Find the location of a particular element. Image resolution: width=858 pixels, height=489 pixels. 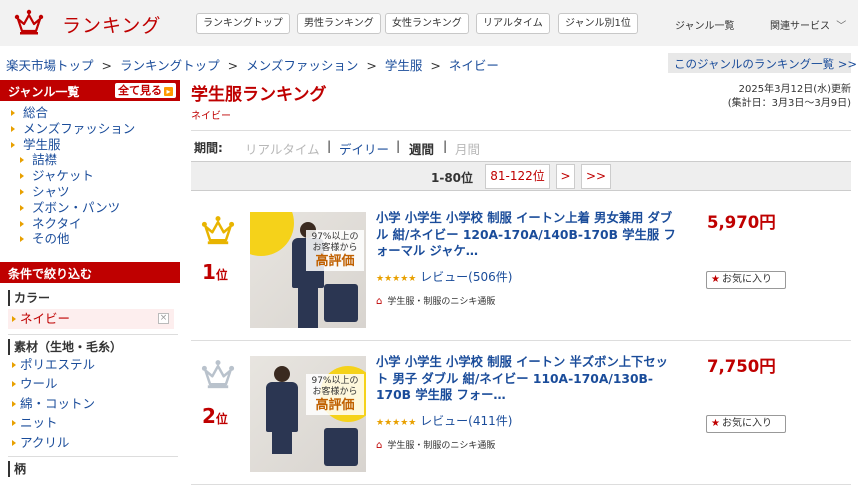

badge-mid: お客様から is located at coordinates (335, 392).